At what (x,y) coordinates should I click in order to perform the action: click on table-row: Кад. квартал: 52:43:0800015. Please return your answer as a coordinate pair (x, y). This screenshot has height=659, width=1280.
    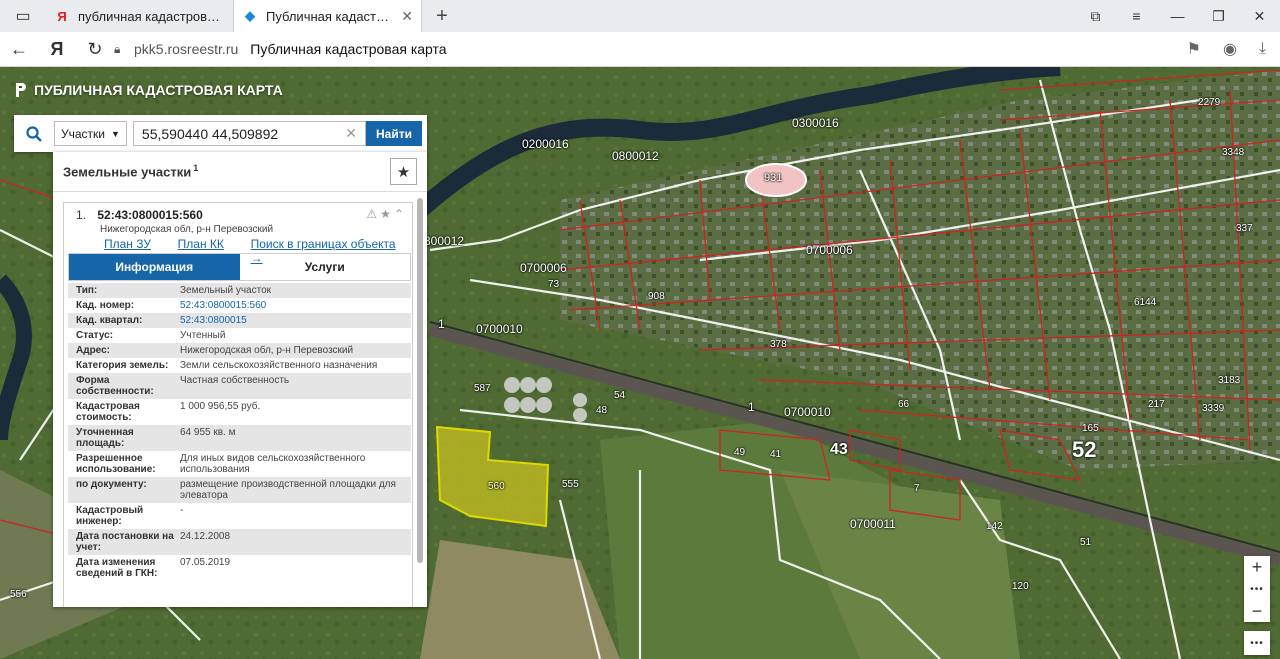
    Looking at the image, I should click on (239, 320).